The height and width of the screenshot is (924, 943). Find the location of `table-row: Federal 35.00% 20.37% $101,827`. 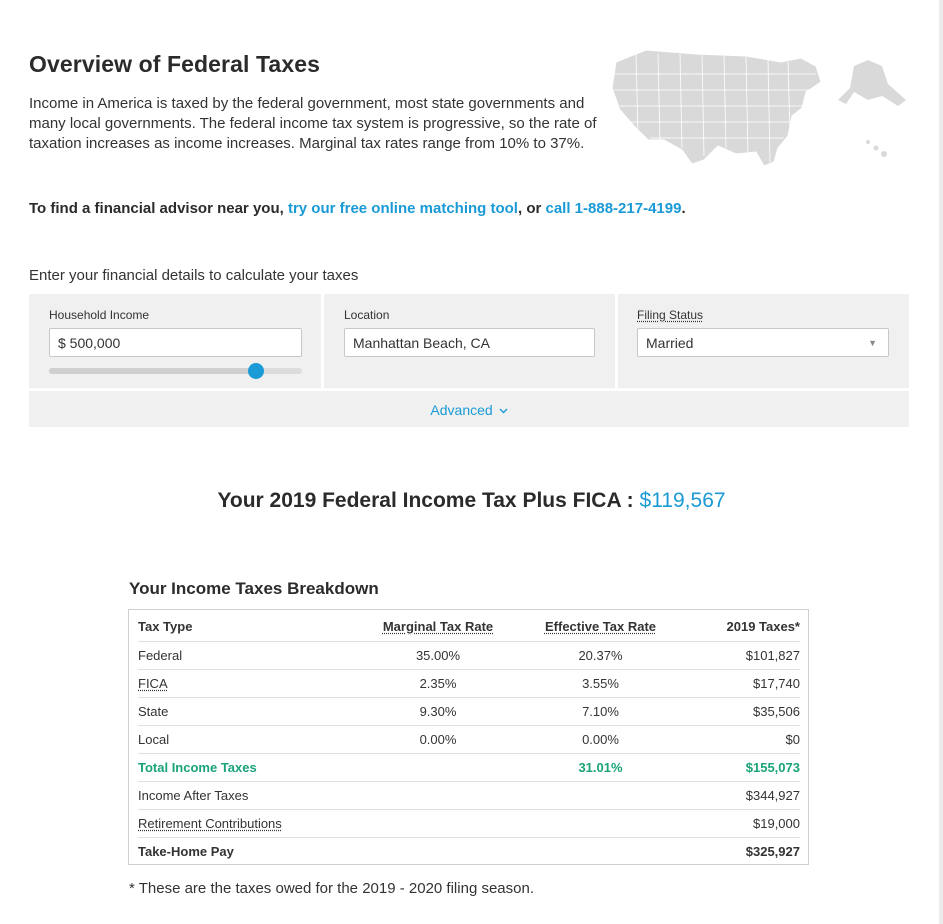

table-row: Federal 35.00% 20.37% $101,827 is located at coordinates (469, 655).